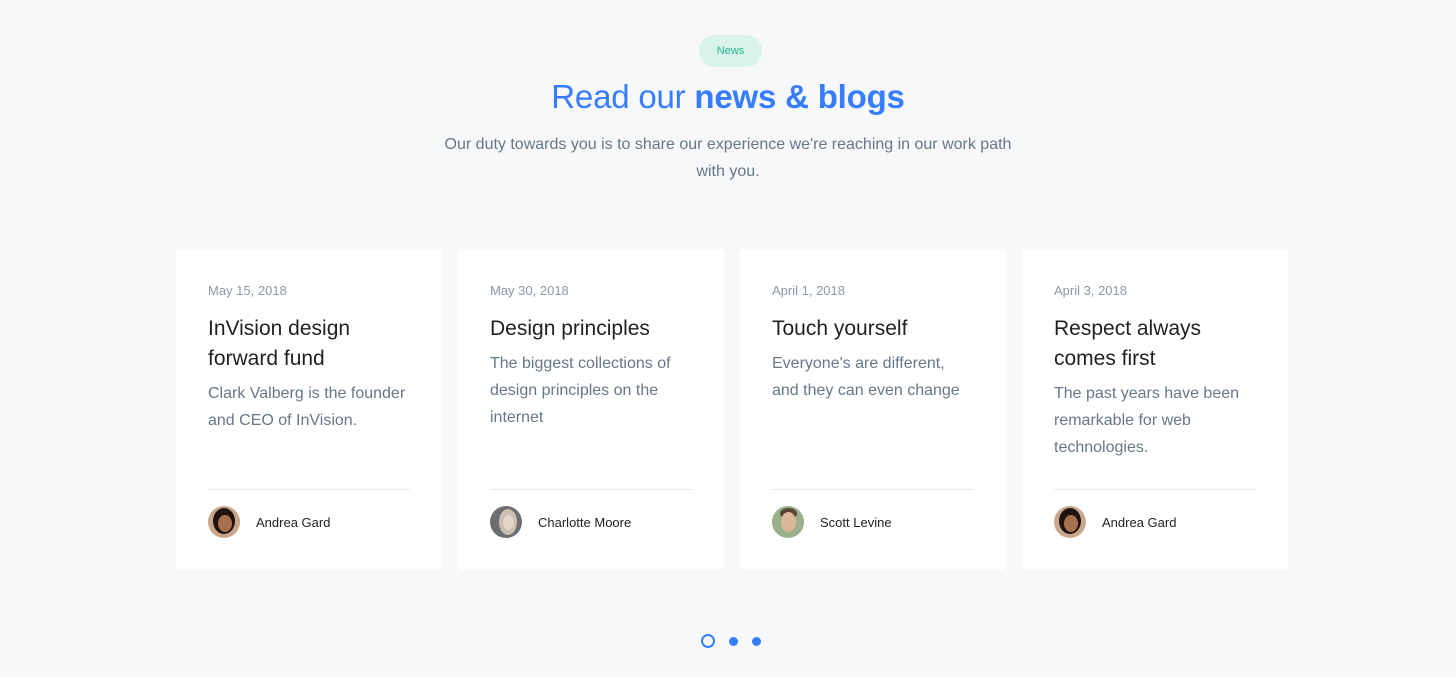 The image size is (1456, 677). What do you see at coordinates (799, 96) in the screenshot?
I see `title-bold: news & blogs` at bounding box center [799, 96].